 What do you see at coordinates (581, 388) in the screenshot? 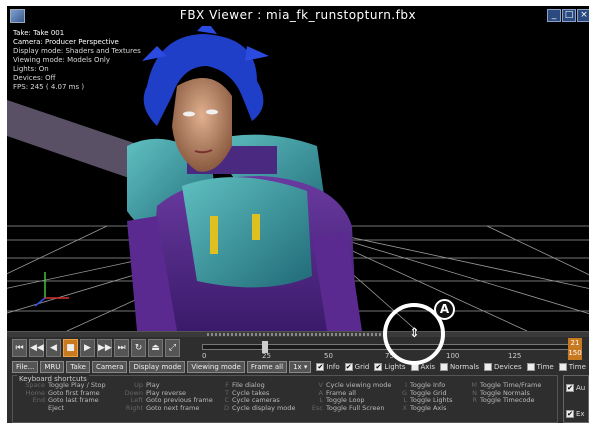
I see `checkbox-label: Au` at bounding box center [581, 388].